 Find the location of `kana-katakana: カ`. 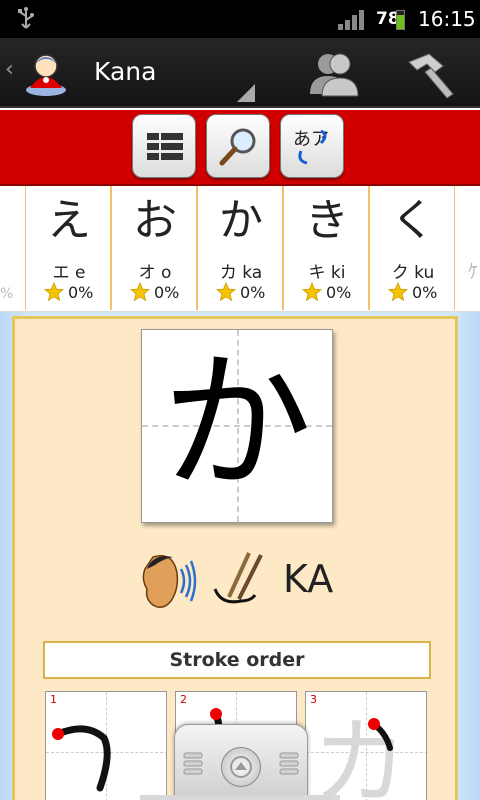

kana-katakana: カ is located at coordinates (228, 273).